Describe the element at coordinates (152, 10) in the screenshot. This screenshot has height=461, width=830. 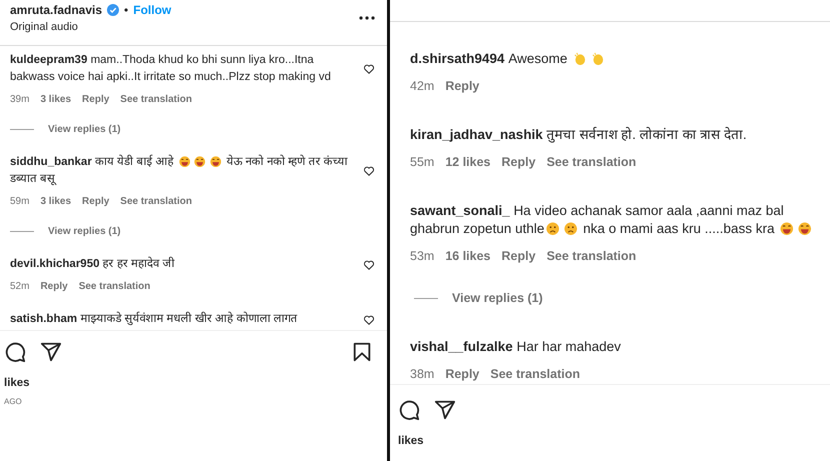
I see `follow-link: Follow` at that location.